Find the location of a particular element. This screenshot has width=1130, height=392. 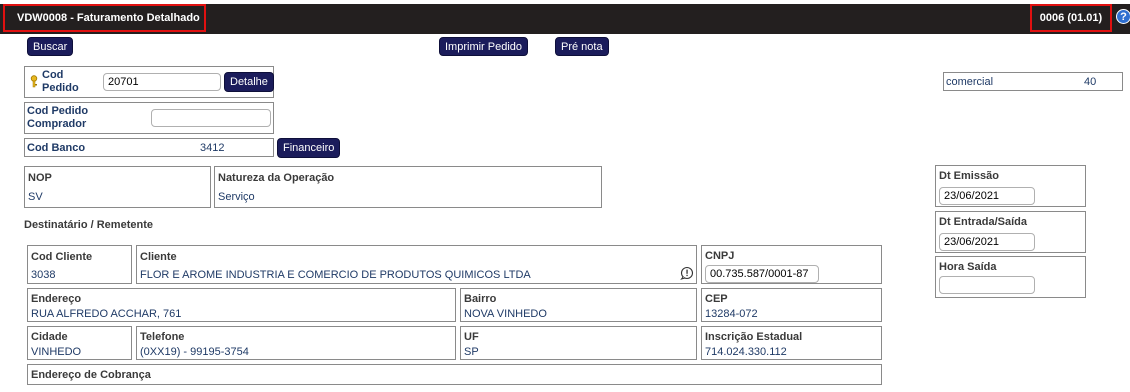

endereco-cobranca-box: Endereço de Cobrança is located at coordinates (454, 374).